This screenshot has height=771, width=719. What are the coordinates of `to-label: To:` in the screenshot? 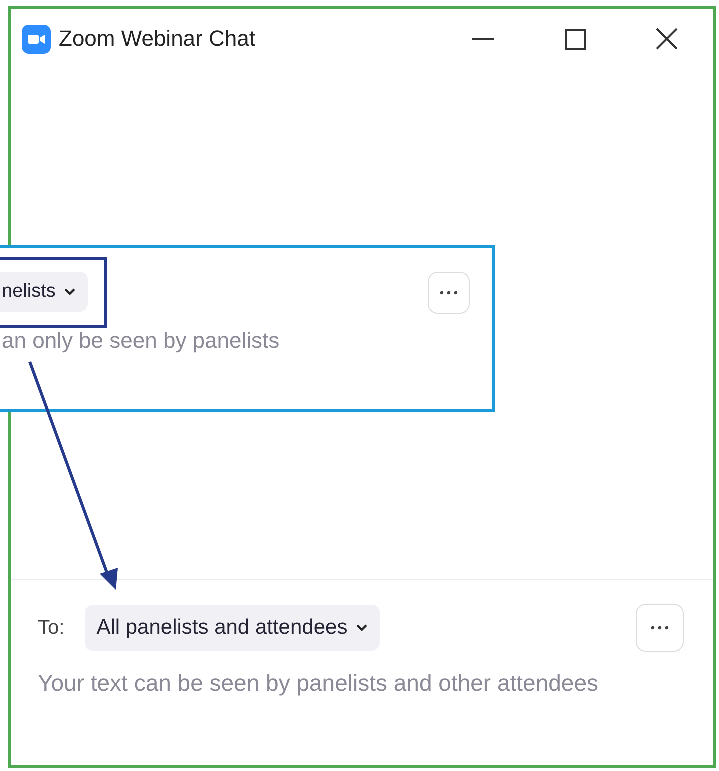 It's located at (51, 628).